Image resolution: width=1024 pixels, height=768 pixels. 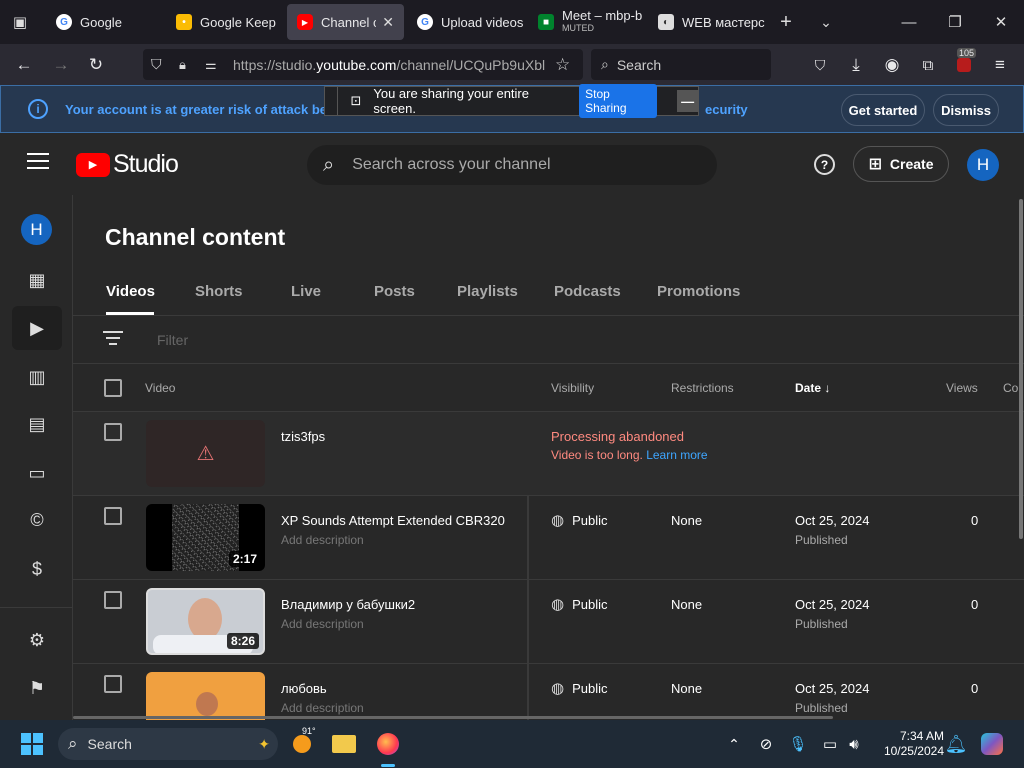 I want to click on video-thumbnail, so click(x=205, y=696).